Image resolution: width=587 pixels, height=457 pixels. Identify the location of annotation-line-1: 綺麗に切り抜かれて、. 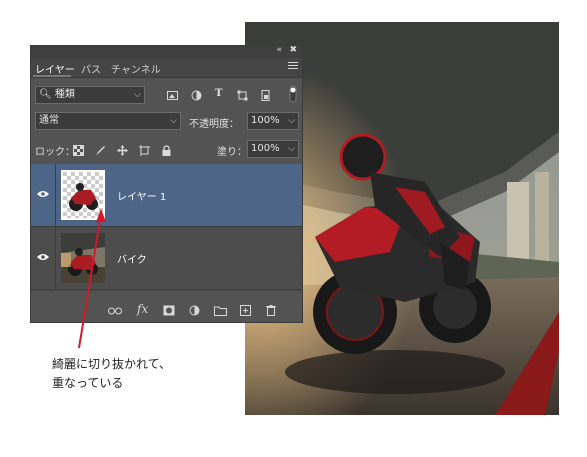
(112, 364).